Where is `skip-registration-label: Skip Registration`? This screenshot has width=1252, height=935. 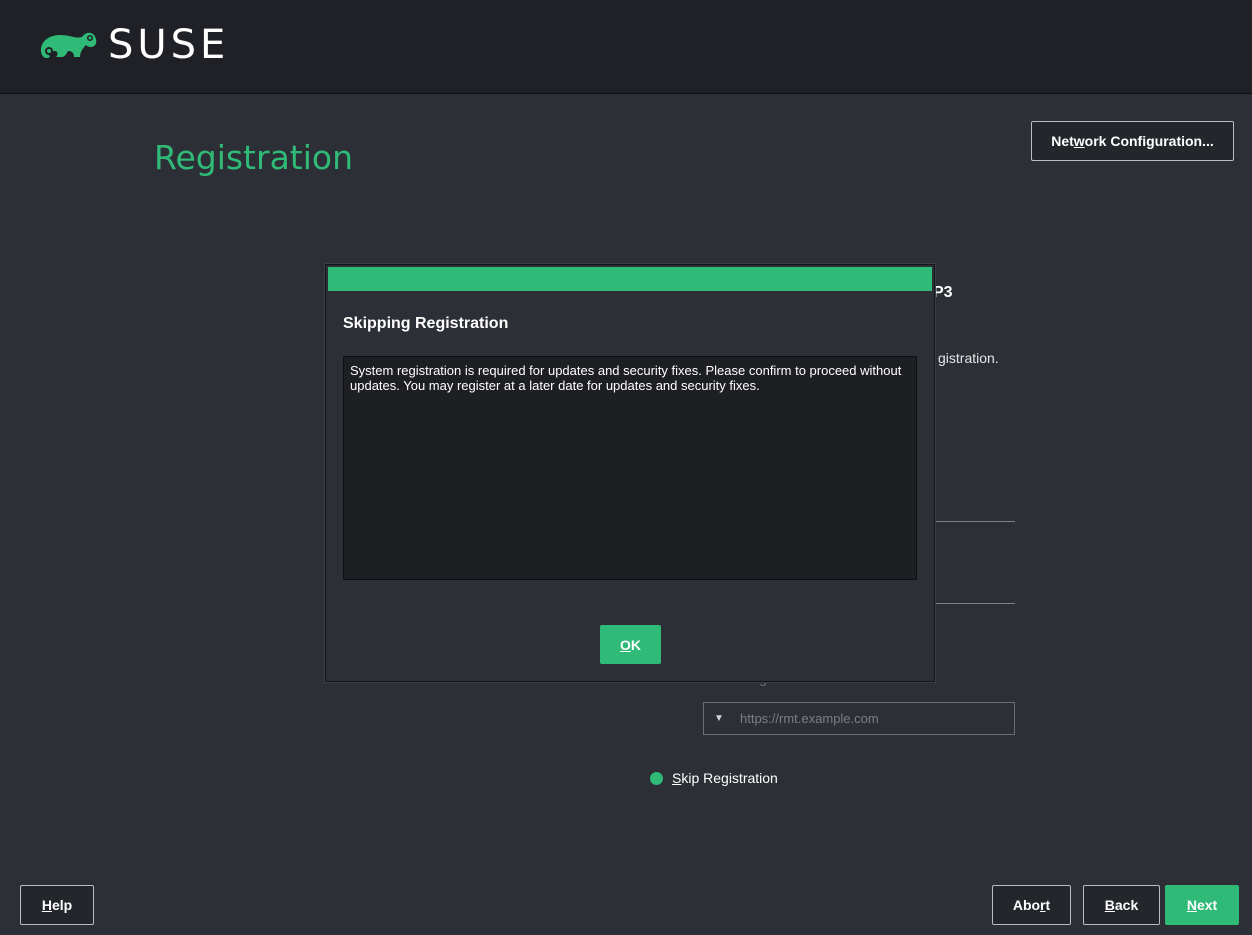 skip-registration-label: Skip Registration is located at coordinates (725, 778).